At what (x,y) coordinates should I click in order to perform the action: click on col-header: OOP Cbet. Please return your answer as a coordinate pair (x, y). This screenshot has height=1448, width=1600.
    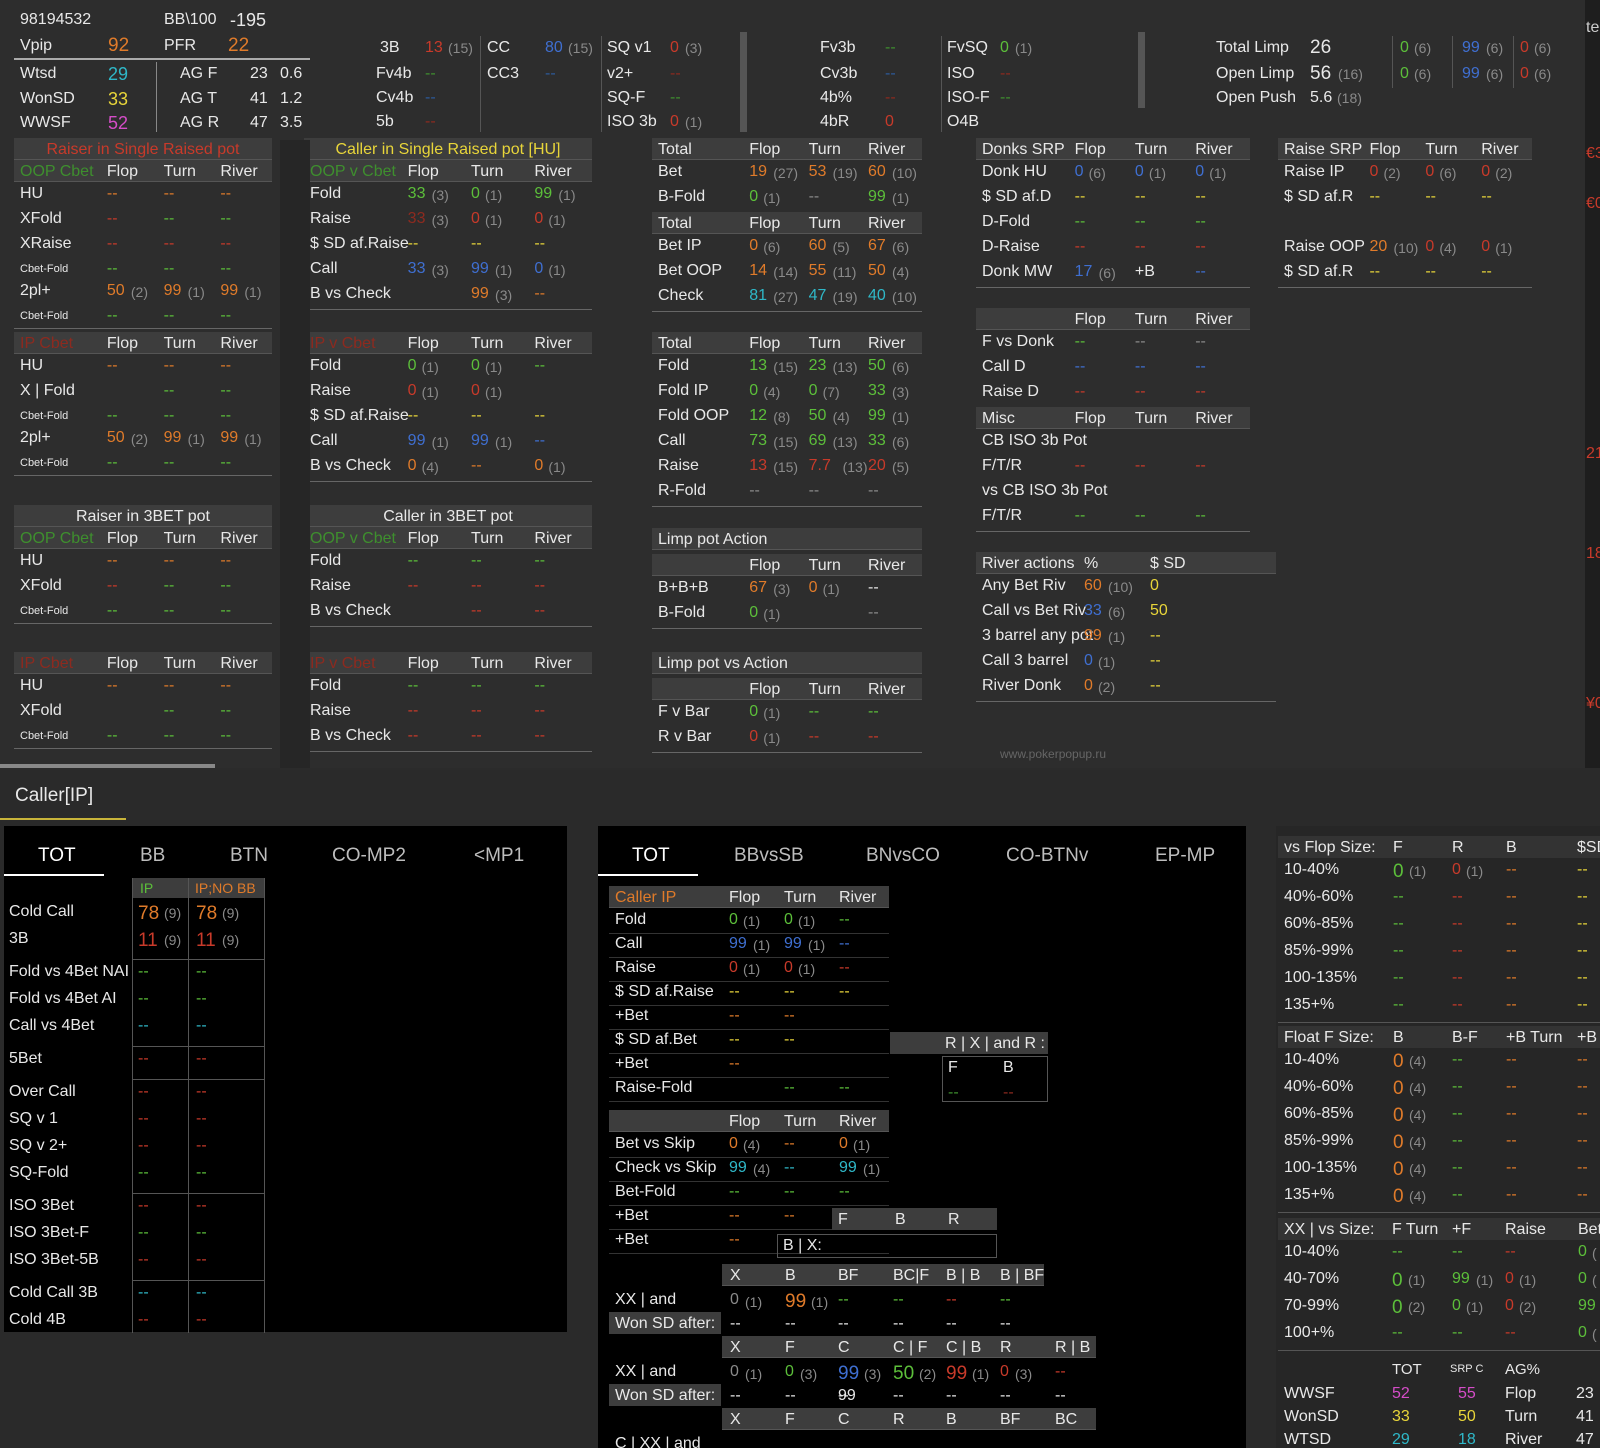
    Looking at the image, I should click on (57, 171).